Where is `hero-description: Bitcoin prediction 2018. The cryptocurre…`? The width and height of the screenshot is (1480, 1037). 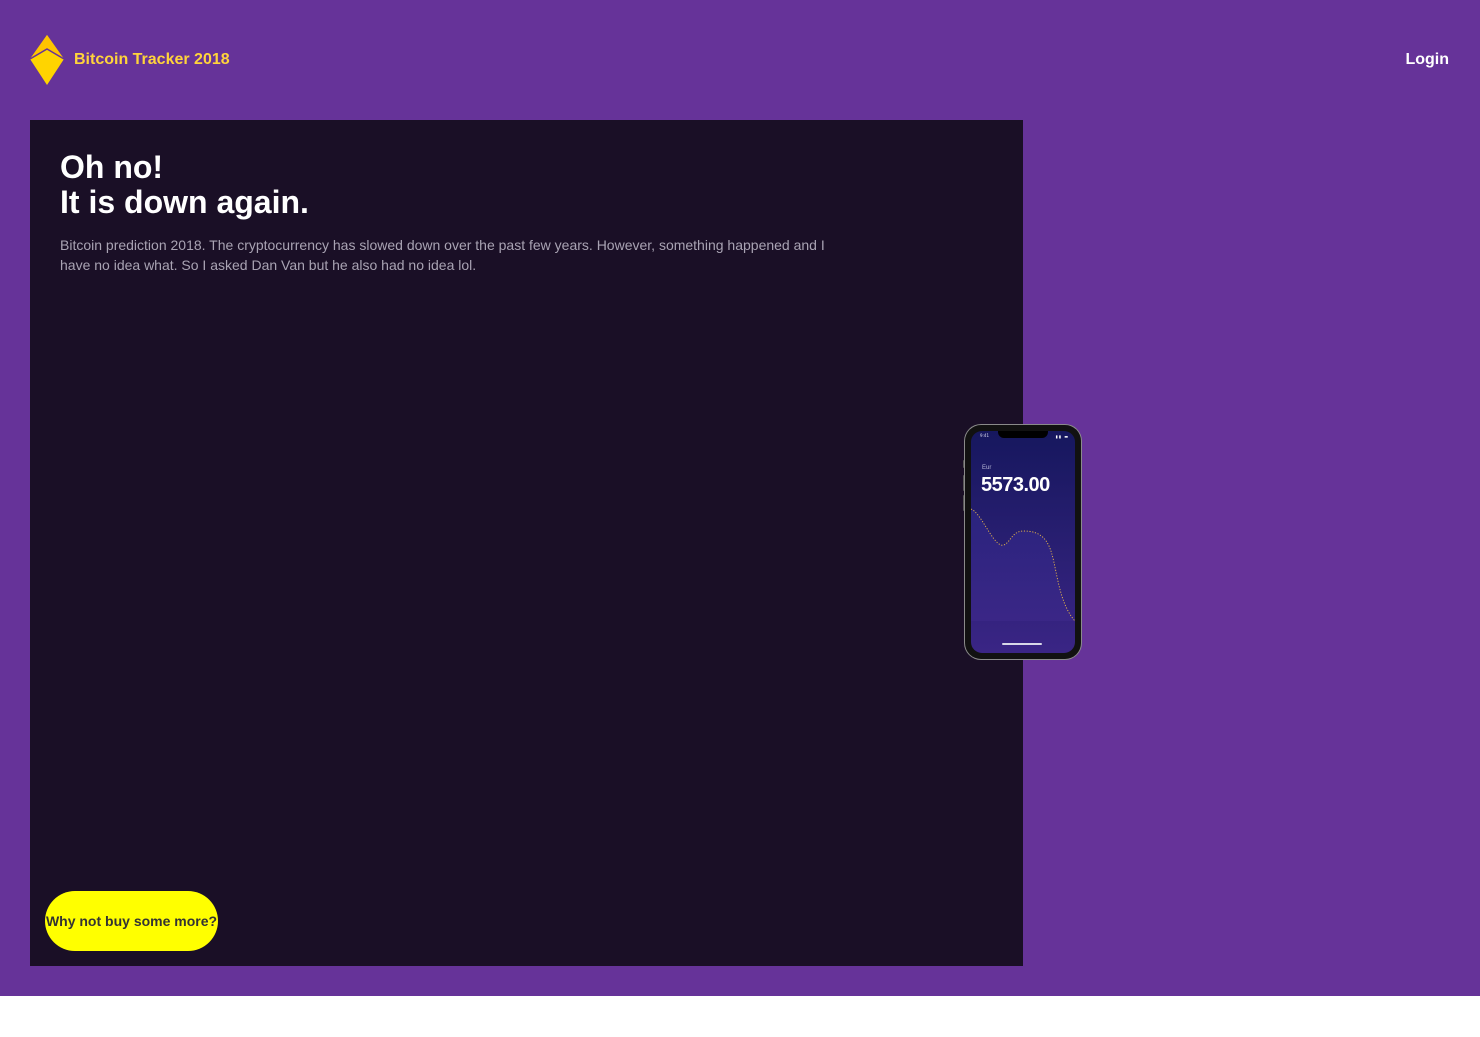
hero-description: Bitcoin prediction 2018. The cryptocurre… is located at coordinates (442, 255).